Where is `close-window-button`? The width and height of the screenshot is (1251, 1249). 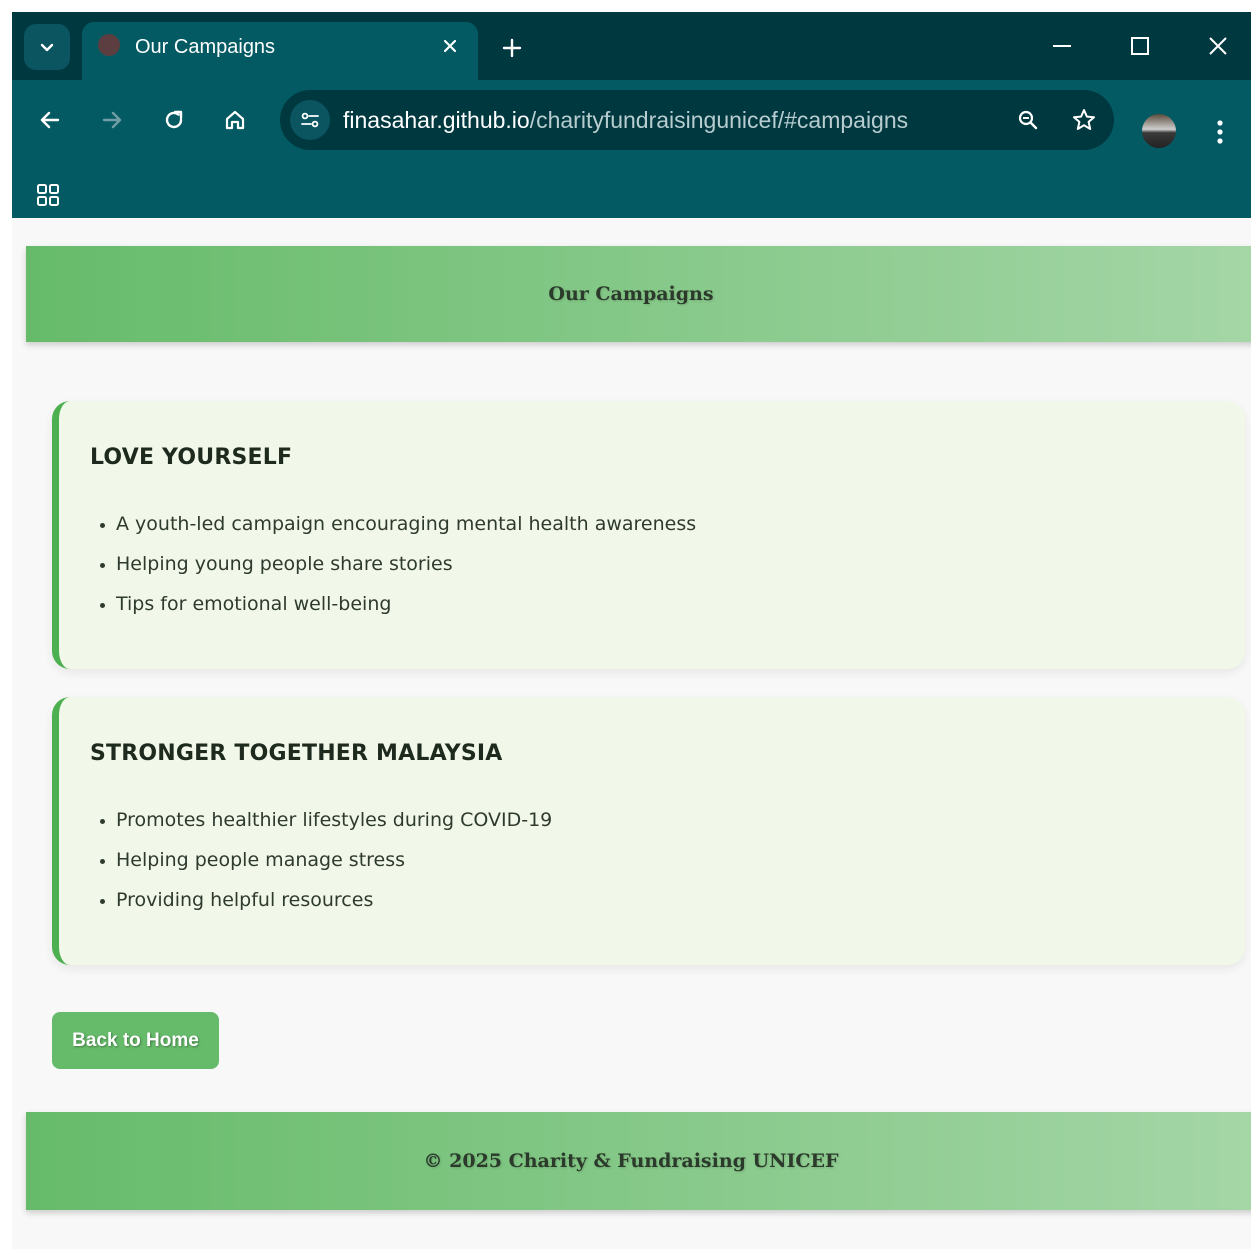
close-window-button is located at coordinates (1218, 46).